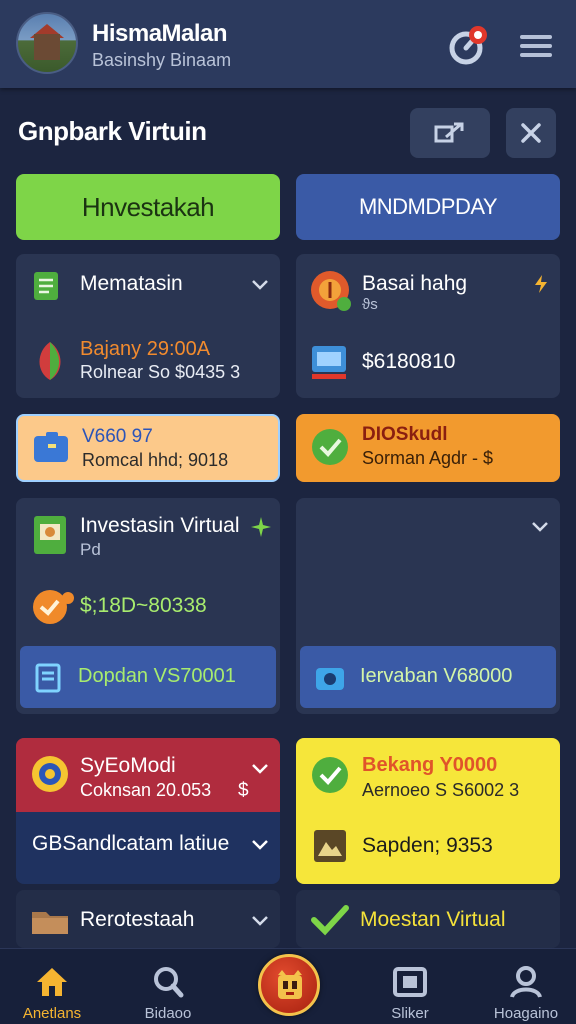 Image resolution: width=576 pixels, height=1024 pixels. What do you see at coordinates (526, 1013) in the screenshot?
I see `nav-label: Hoagaino` at bounding box center [526, 1013].